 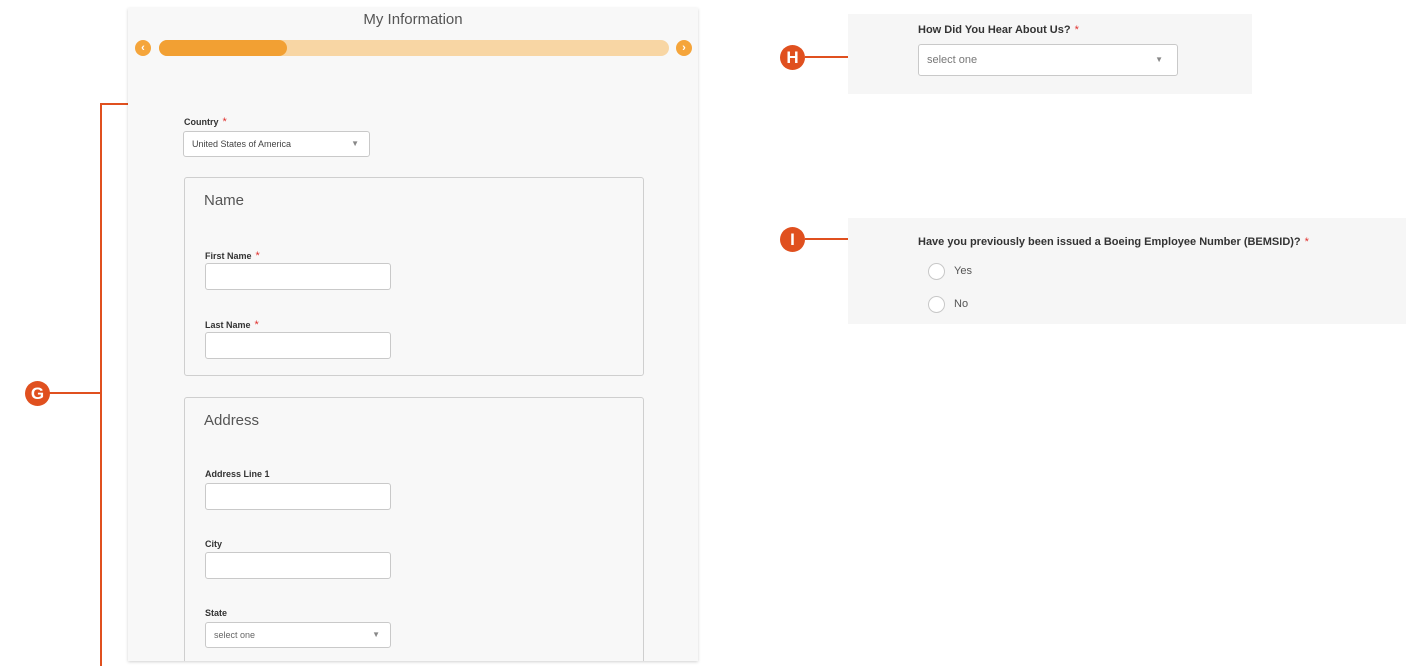 What do you see at coordinates (242, 144) in the screenshot?
I see `country-value: United States of America` at bounding box center [242, 144].